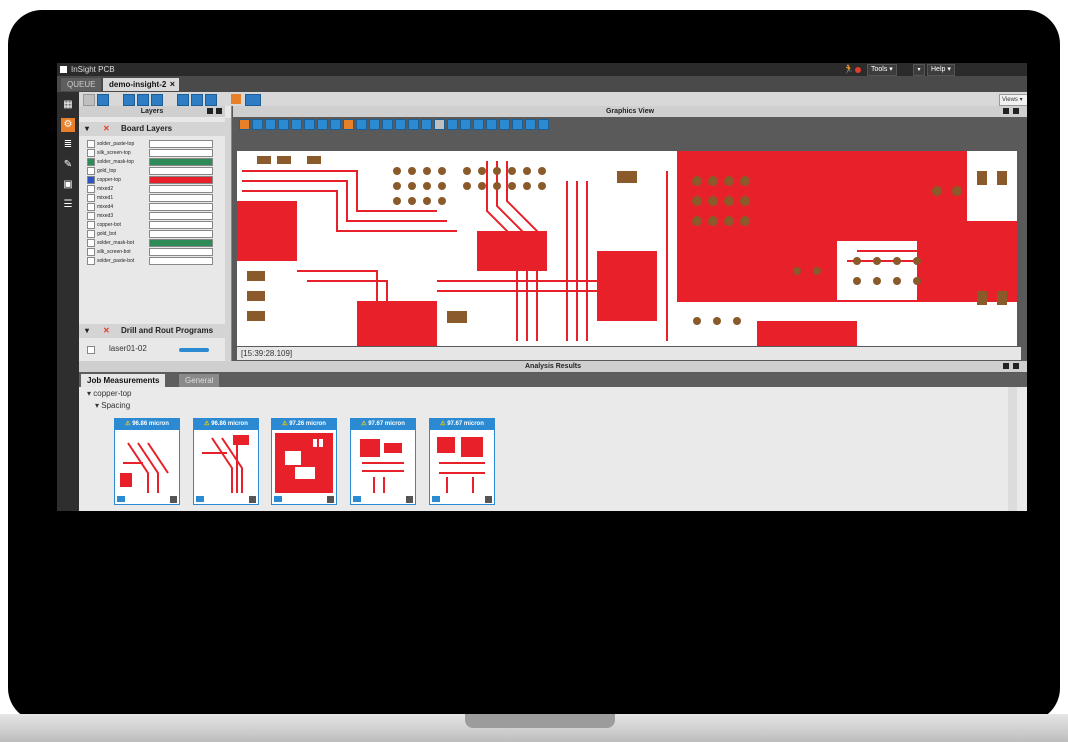  I want to click on measure-icon, so click(236, 99).